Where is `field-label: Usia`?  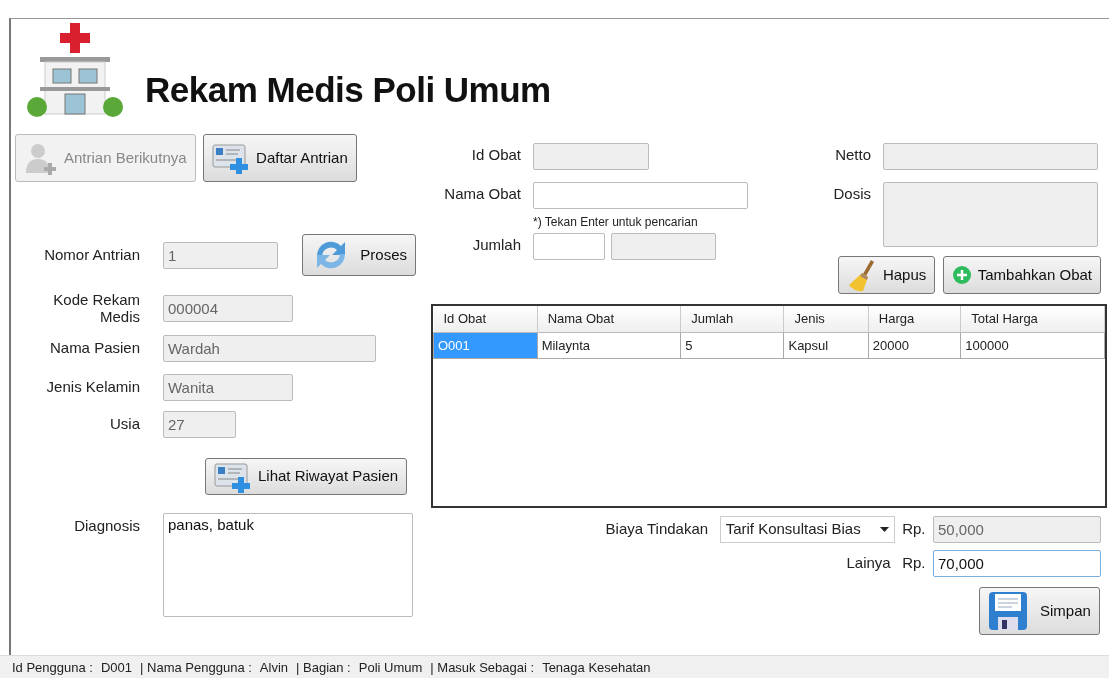 field-label: Usia is located at coordinates (124, 424).